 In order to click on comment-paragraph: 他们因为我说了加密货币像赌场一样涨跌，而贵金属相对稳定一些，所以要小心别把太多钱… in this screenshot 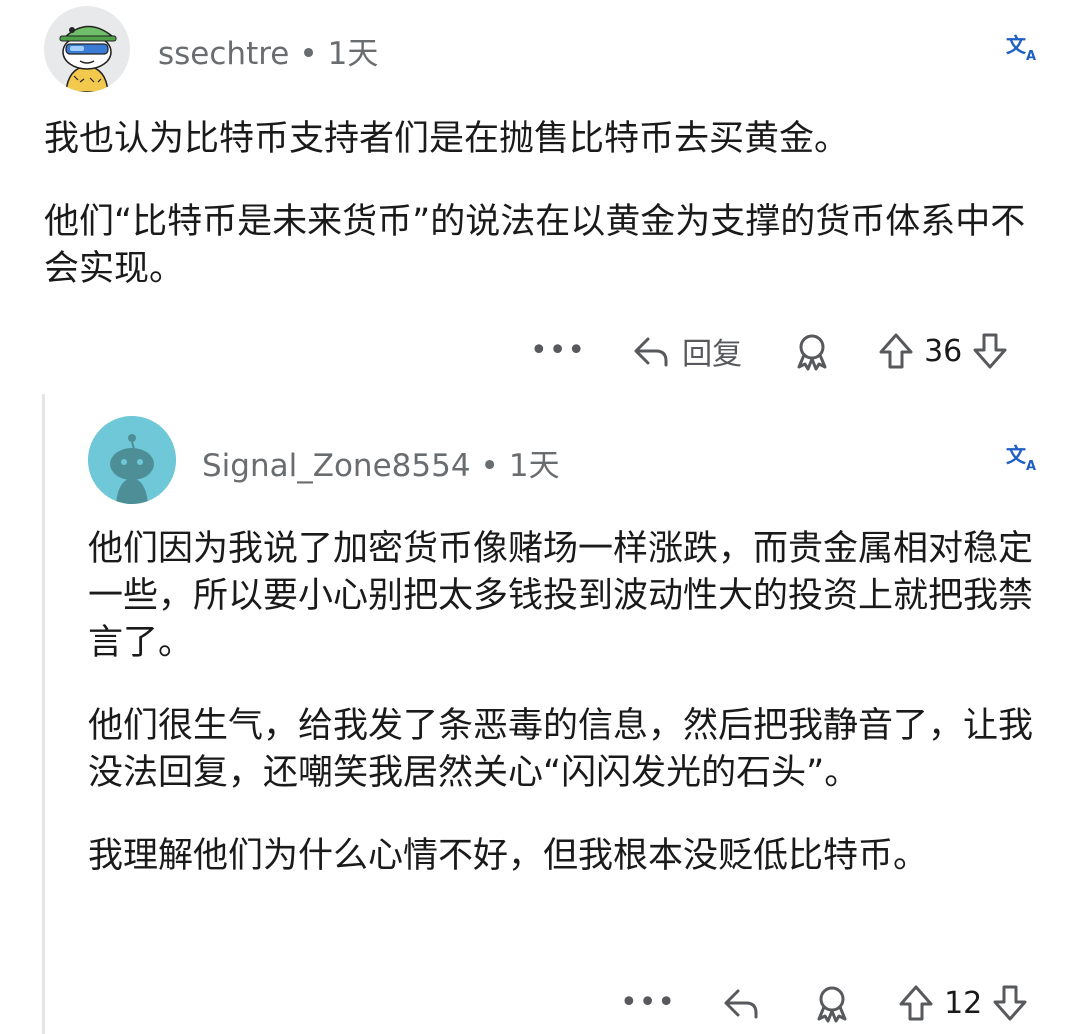, I will do `click(561, 596)`.